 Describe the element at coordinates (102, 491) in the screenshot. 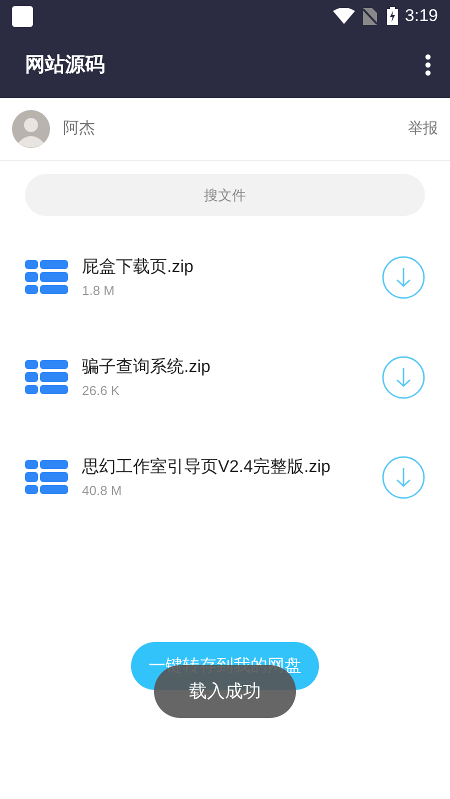

I see `file-size: 40.8 M` at that location.